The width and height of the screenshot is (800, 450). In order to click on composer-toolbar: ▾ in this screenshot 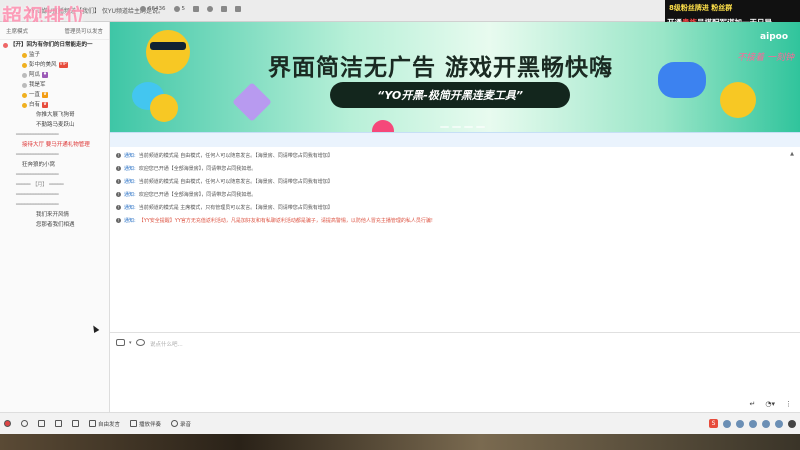, I will do `click(130, 342)`.